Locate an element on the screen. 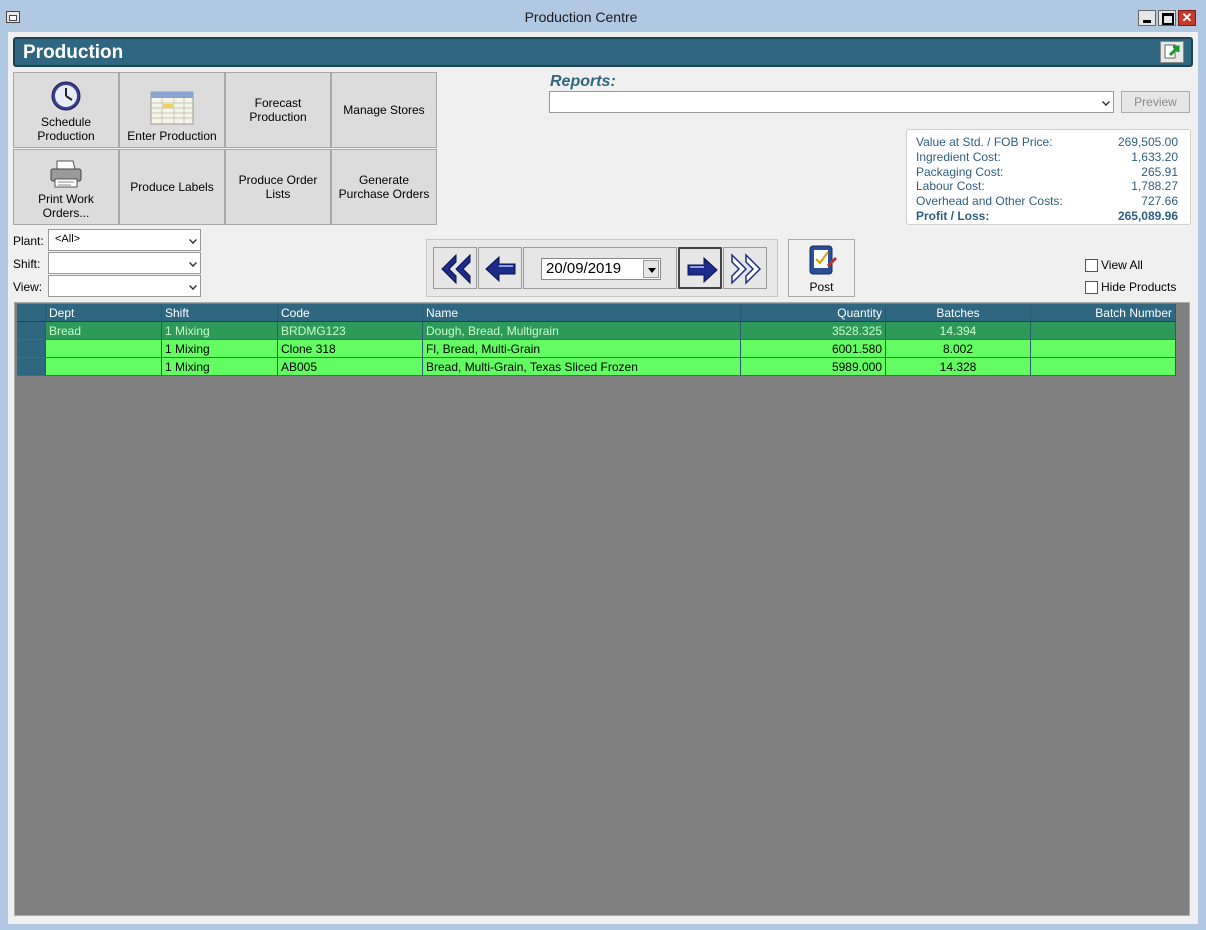  labour-row: Labour Cost: 1,788.27 is located at coordinates (1047, 186).